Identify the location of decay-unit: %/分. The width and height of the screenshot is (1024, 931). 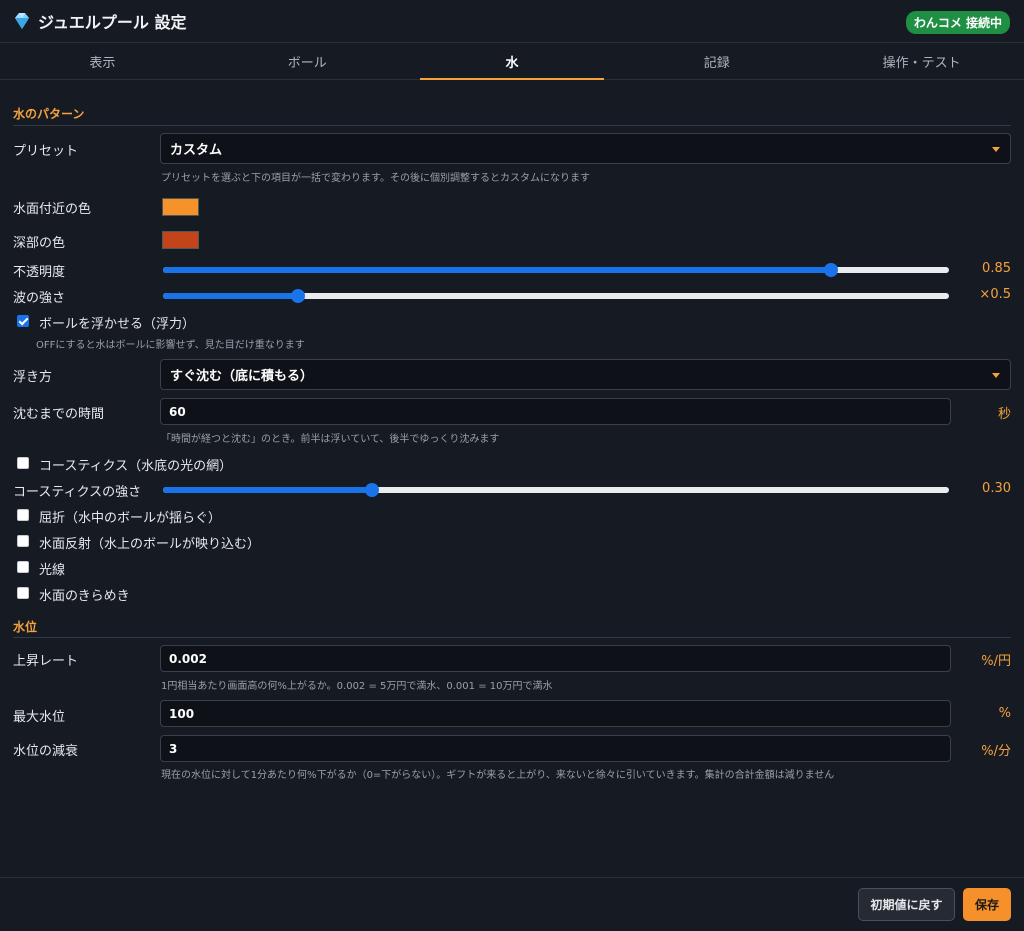
(996, 751).